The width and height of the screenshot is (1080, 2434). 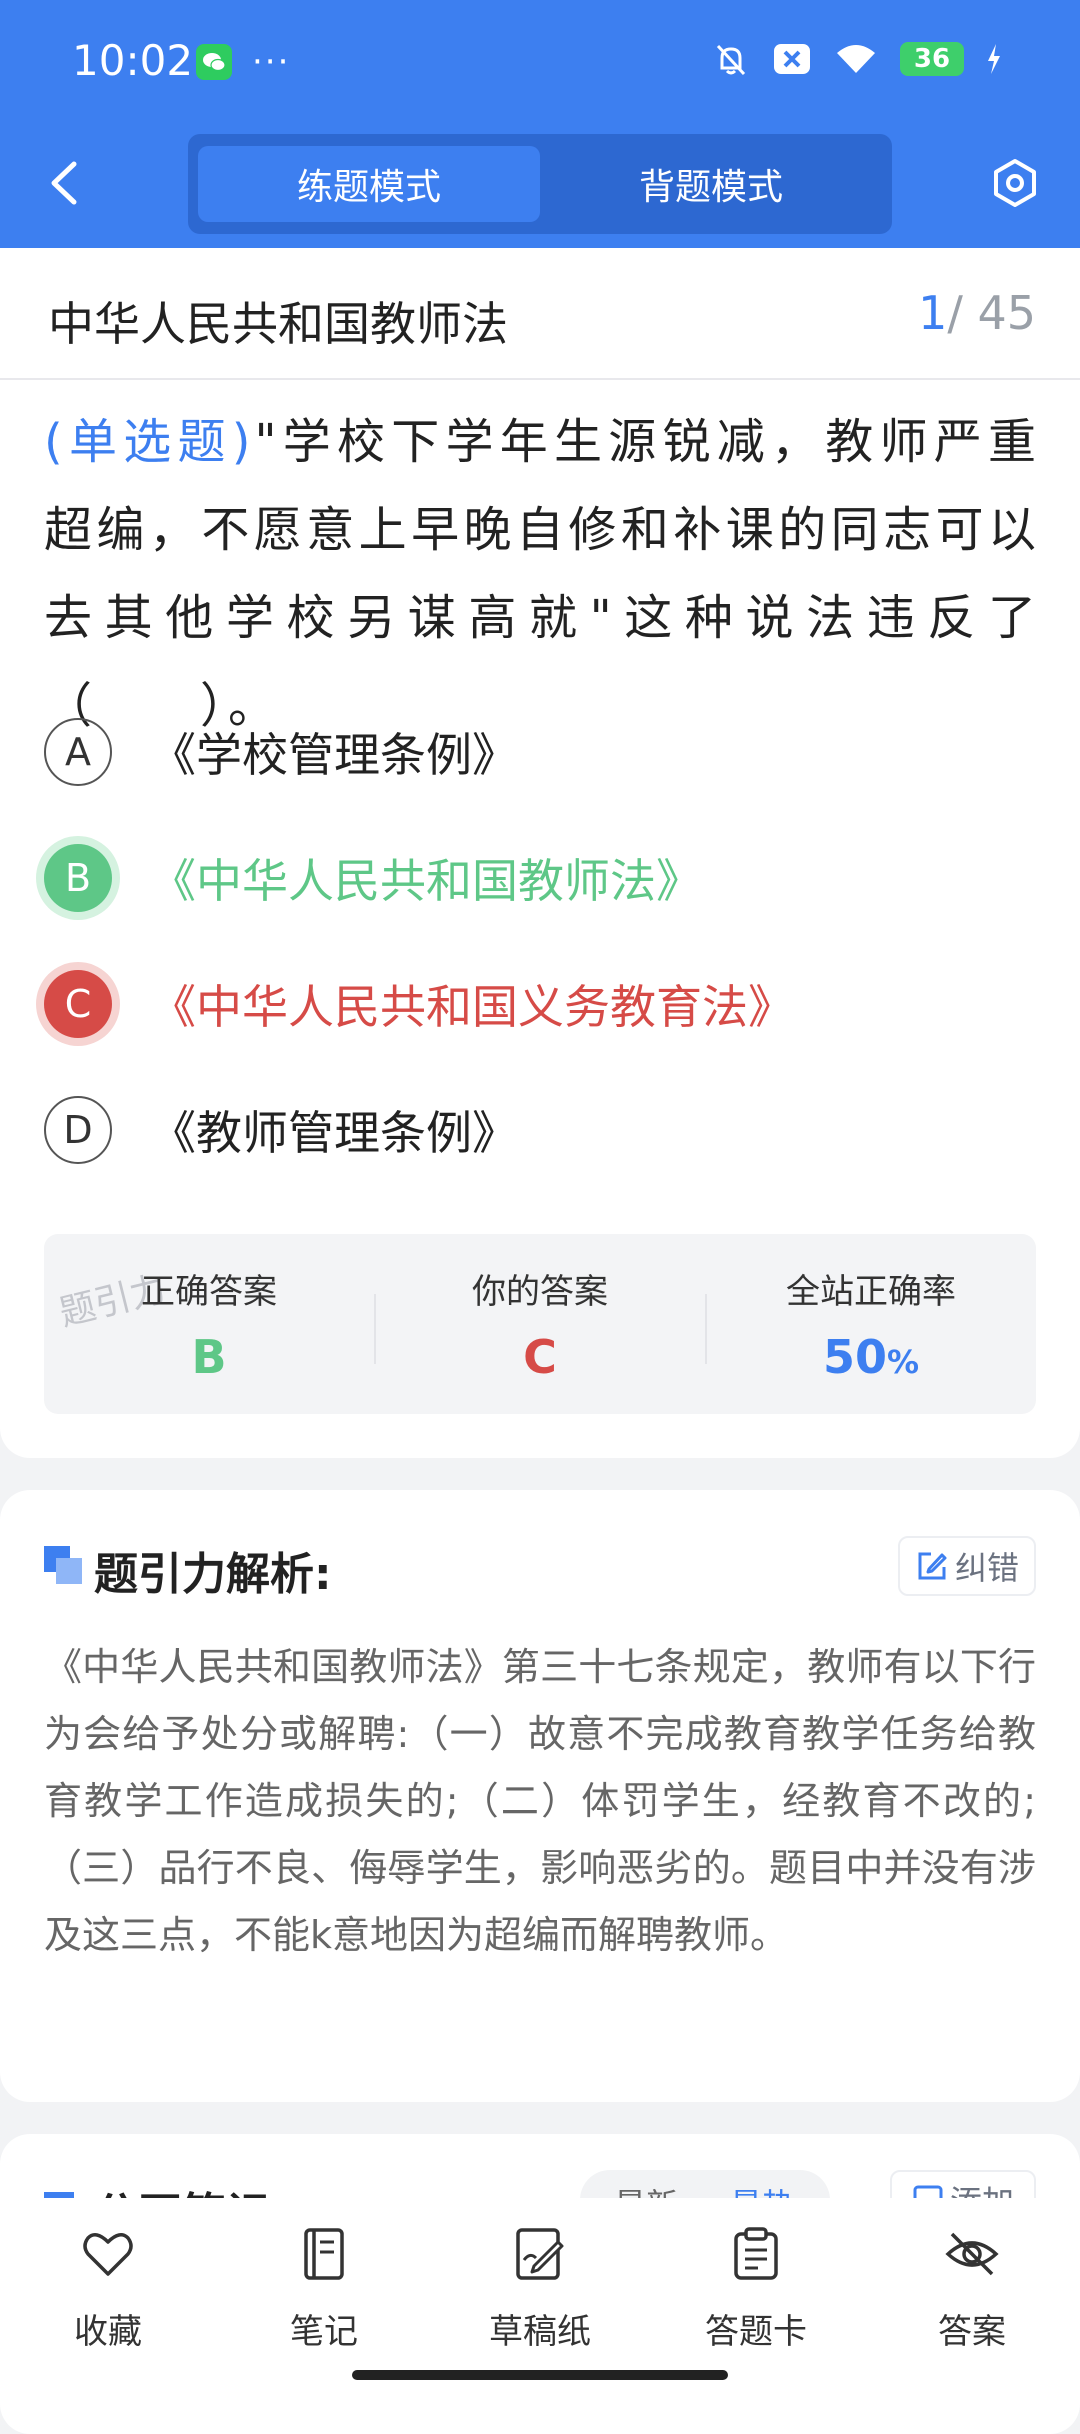 I want to click on wifi-icon, so click(x=856, y=59).